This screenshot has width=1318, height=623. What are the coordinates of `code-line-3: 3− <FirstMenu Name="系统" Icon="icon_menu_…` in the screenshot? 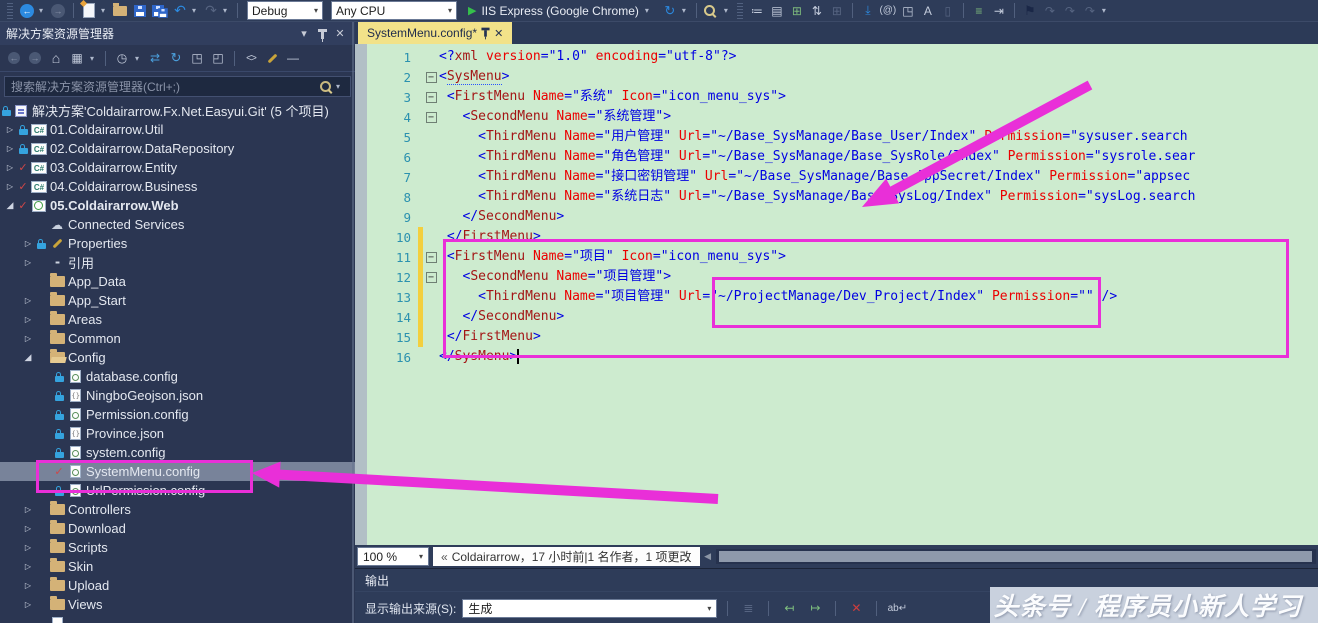 It's located at (842, 97).